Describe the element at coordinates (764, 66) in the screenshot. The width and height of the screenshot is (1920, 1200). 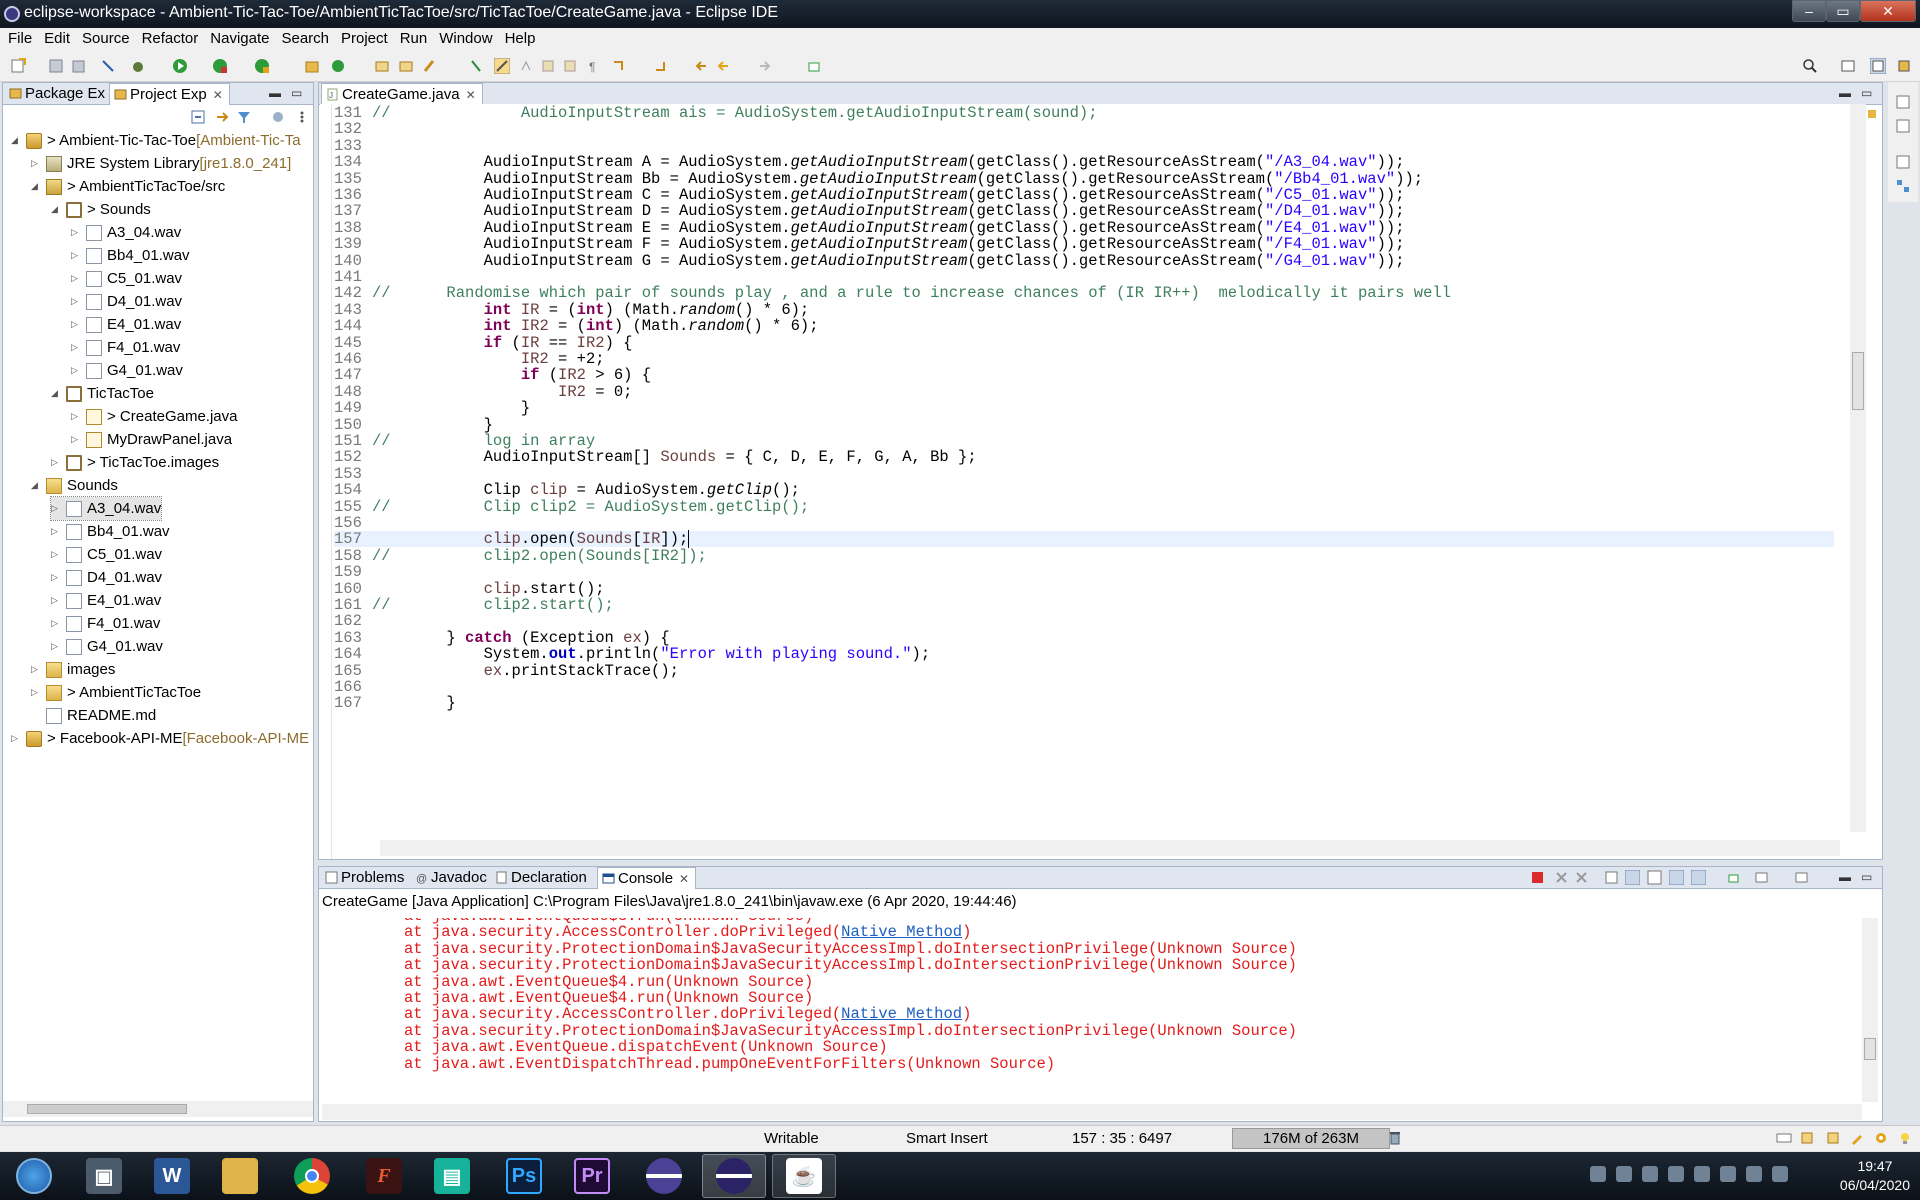
I see `forward-icon` at that location.